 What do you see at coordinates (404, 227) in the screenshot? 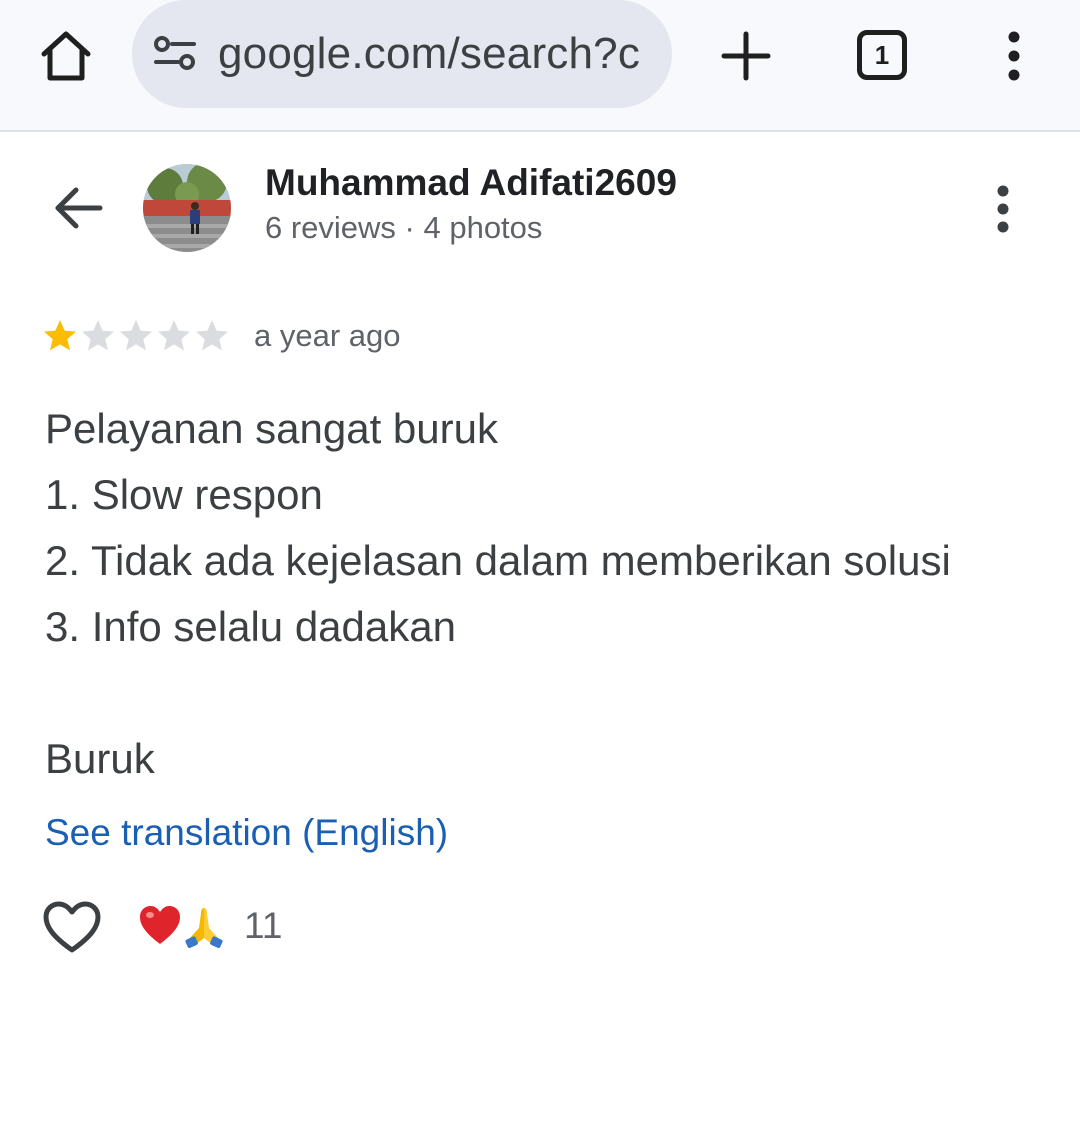
I see `reviewer-meta: 6 reviews · 4 photos` at bounding box center [404, 227].